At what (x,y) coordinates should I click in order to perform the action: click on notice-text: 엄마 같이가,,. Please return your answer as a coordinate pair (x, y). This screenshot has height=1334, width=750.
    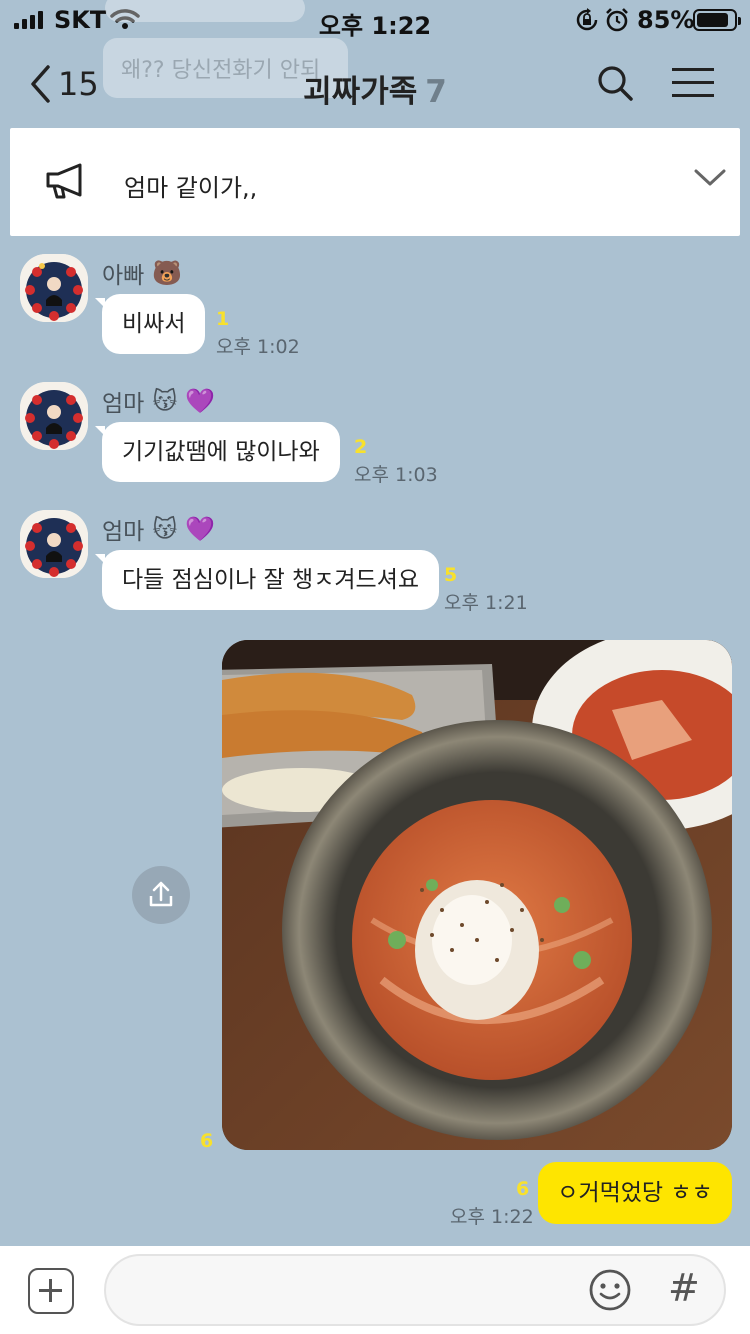
    Looking at the image, I should click on (191, 188).